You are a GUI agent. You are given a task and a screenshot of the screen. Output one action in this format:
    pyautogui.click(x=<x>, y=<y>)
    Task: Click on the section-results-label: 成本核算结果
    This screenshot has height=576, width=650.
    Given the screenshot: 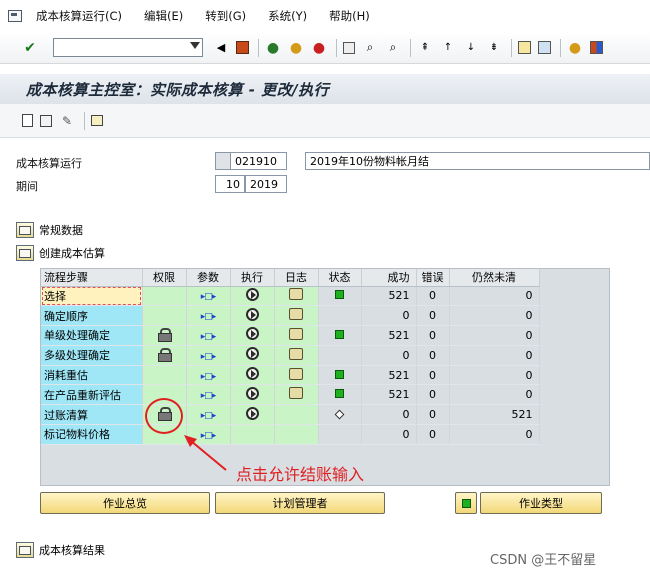 What is the action you would take?
    pyautogui.click(x=72, y=550)
    